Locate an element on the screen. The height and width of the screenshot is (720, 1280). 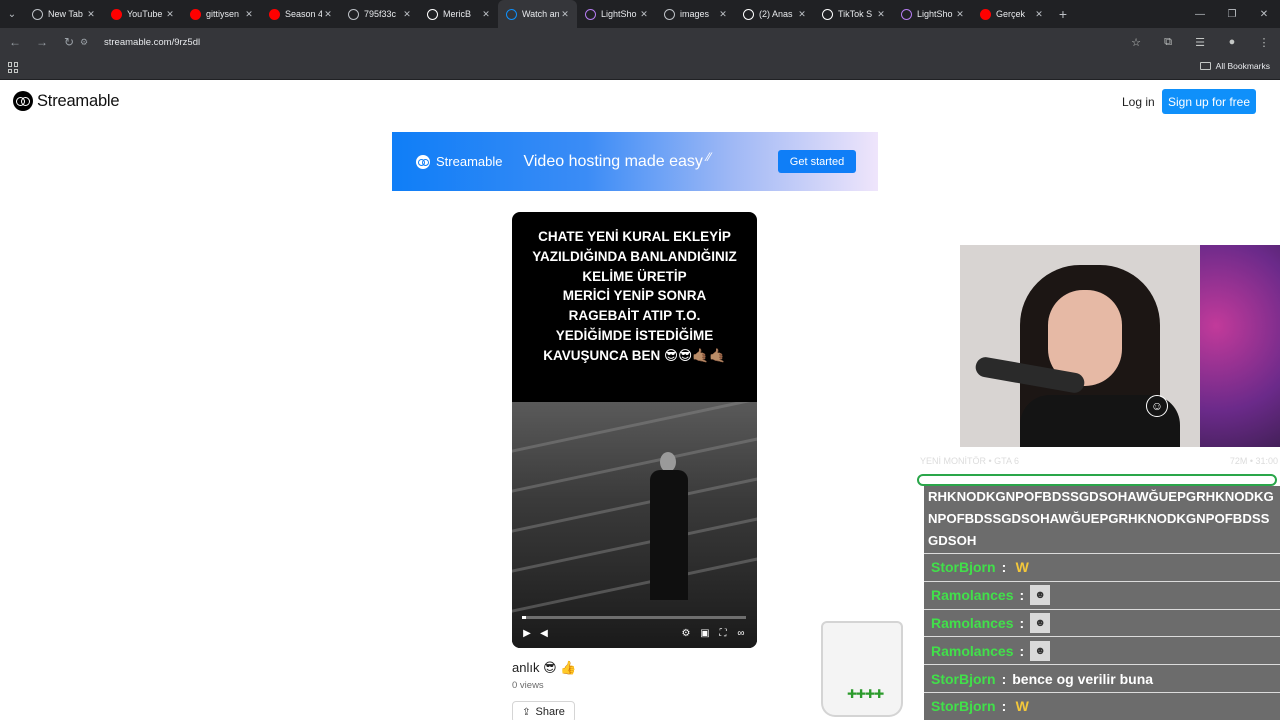
reading-list-icon: ☰ is located at coordinates (1200, 42).